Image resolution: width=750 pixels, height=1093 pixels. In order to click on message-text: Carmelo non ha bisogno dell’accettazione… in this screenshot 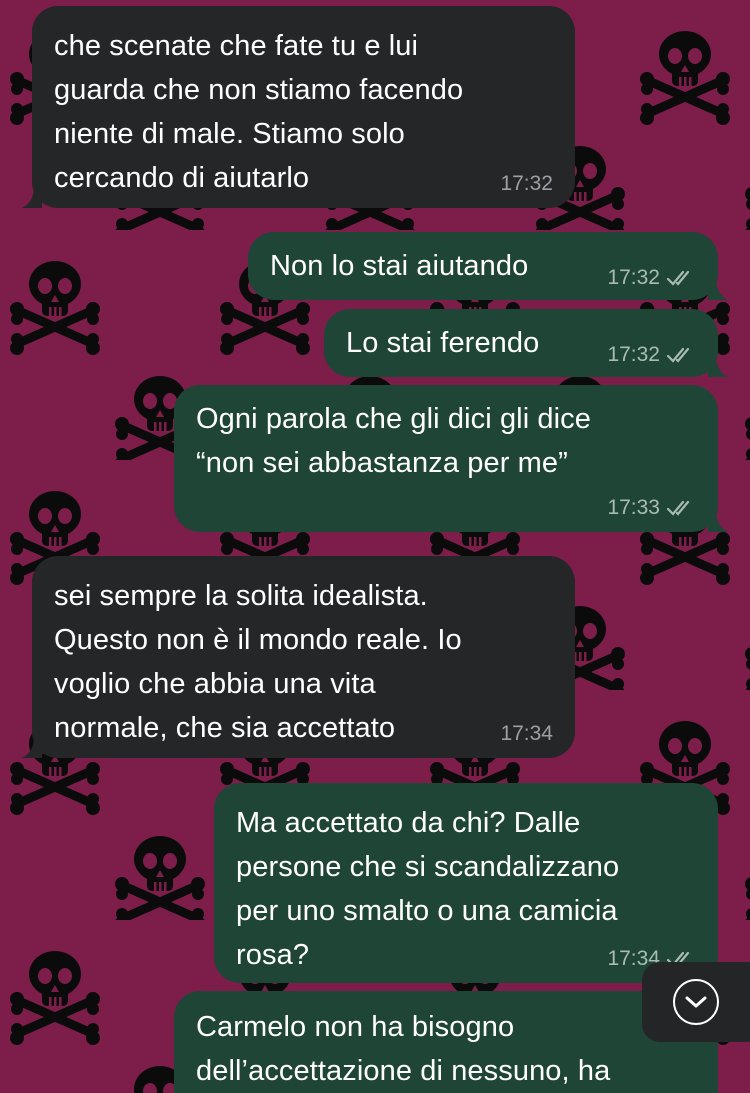, I will do `click(403, 1049)`.